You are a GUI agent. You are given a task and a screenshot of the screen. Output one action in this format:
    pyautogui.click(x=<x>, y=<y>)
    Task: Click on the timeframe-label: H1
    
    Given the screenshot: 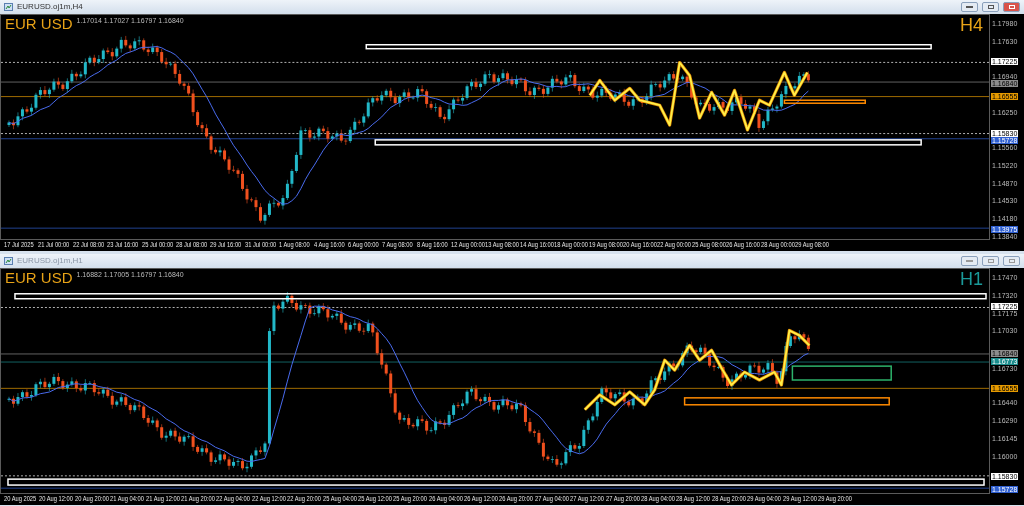 What is the action you would take?
    pyautogui.click(x=971, y=279)
    